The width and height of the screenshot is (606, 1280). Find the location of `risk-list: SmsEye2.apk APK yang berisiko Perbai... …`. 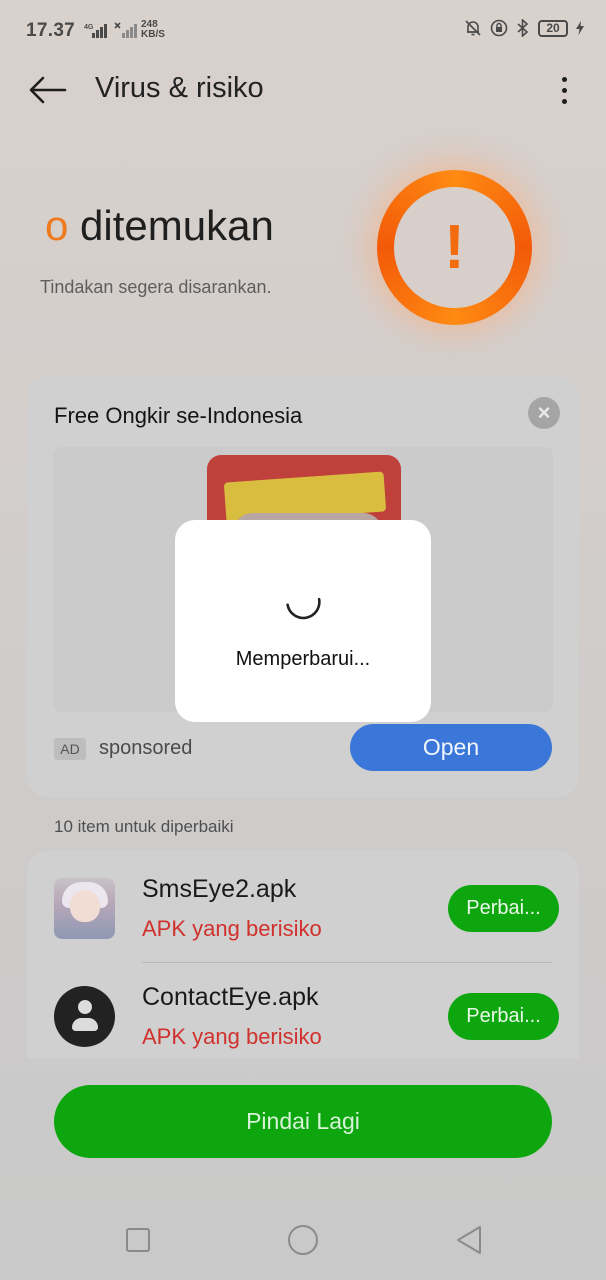

risk-list: SmsEye2.apk APK yang berisiko Perbai... … is located at coordinates (303, 954).